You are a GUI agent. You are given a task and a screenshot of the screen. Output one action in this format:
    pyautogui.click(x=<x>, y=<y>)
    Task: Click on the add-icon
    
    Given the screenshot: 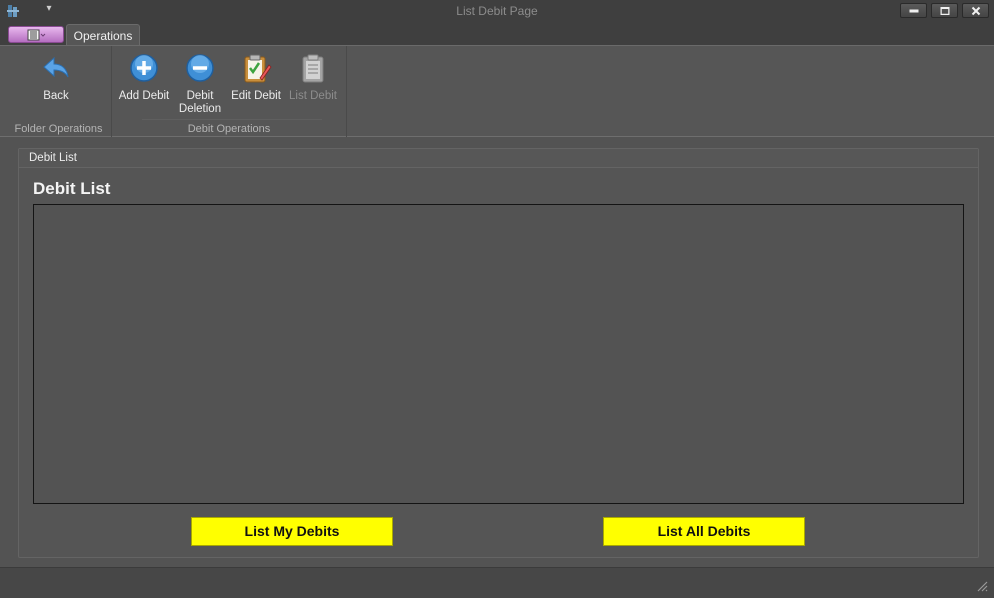 What is the action you would take?
    pyautogui.click(x=144, y=68)
    